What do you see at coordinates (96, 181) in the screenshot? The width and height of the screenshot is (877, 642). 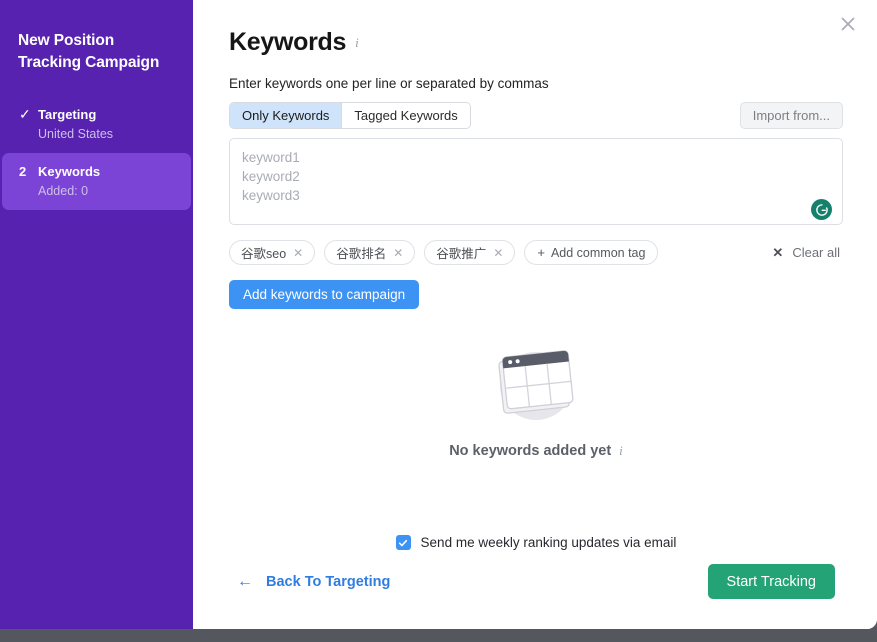 I see `sidebar-step-keywords: 2 Keywords Added: 0` at bounding box center [96, 181].